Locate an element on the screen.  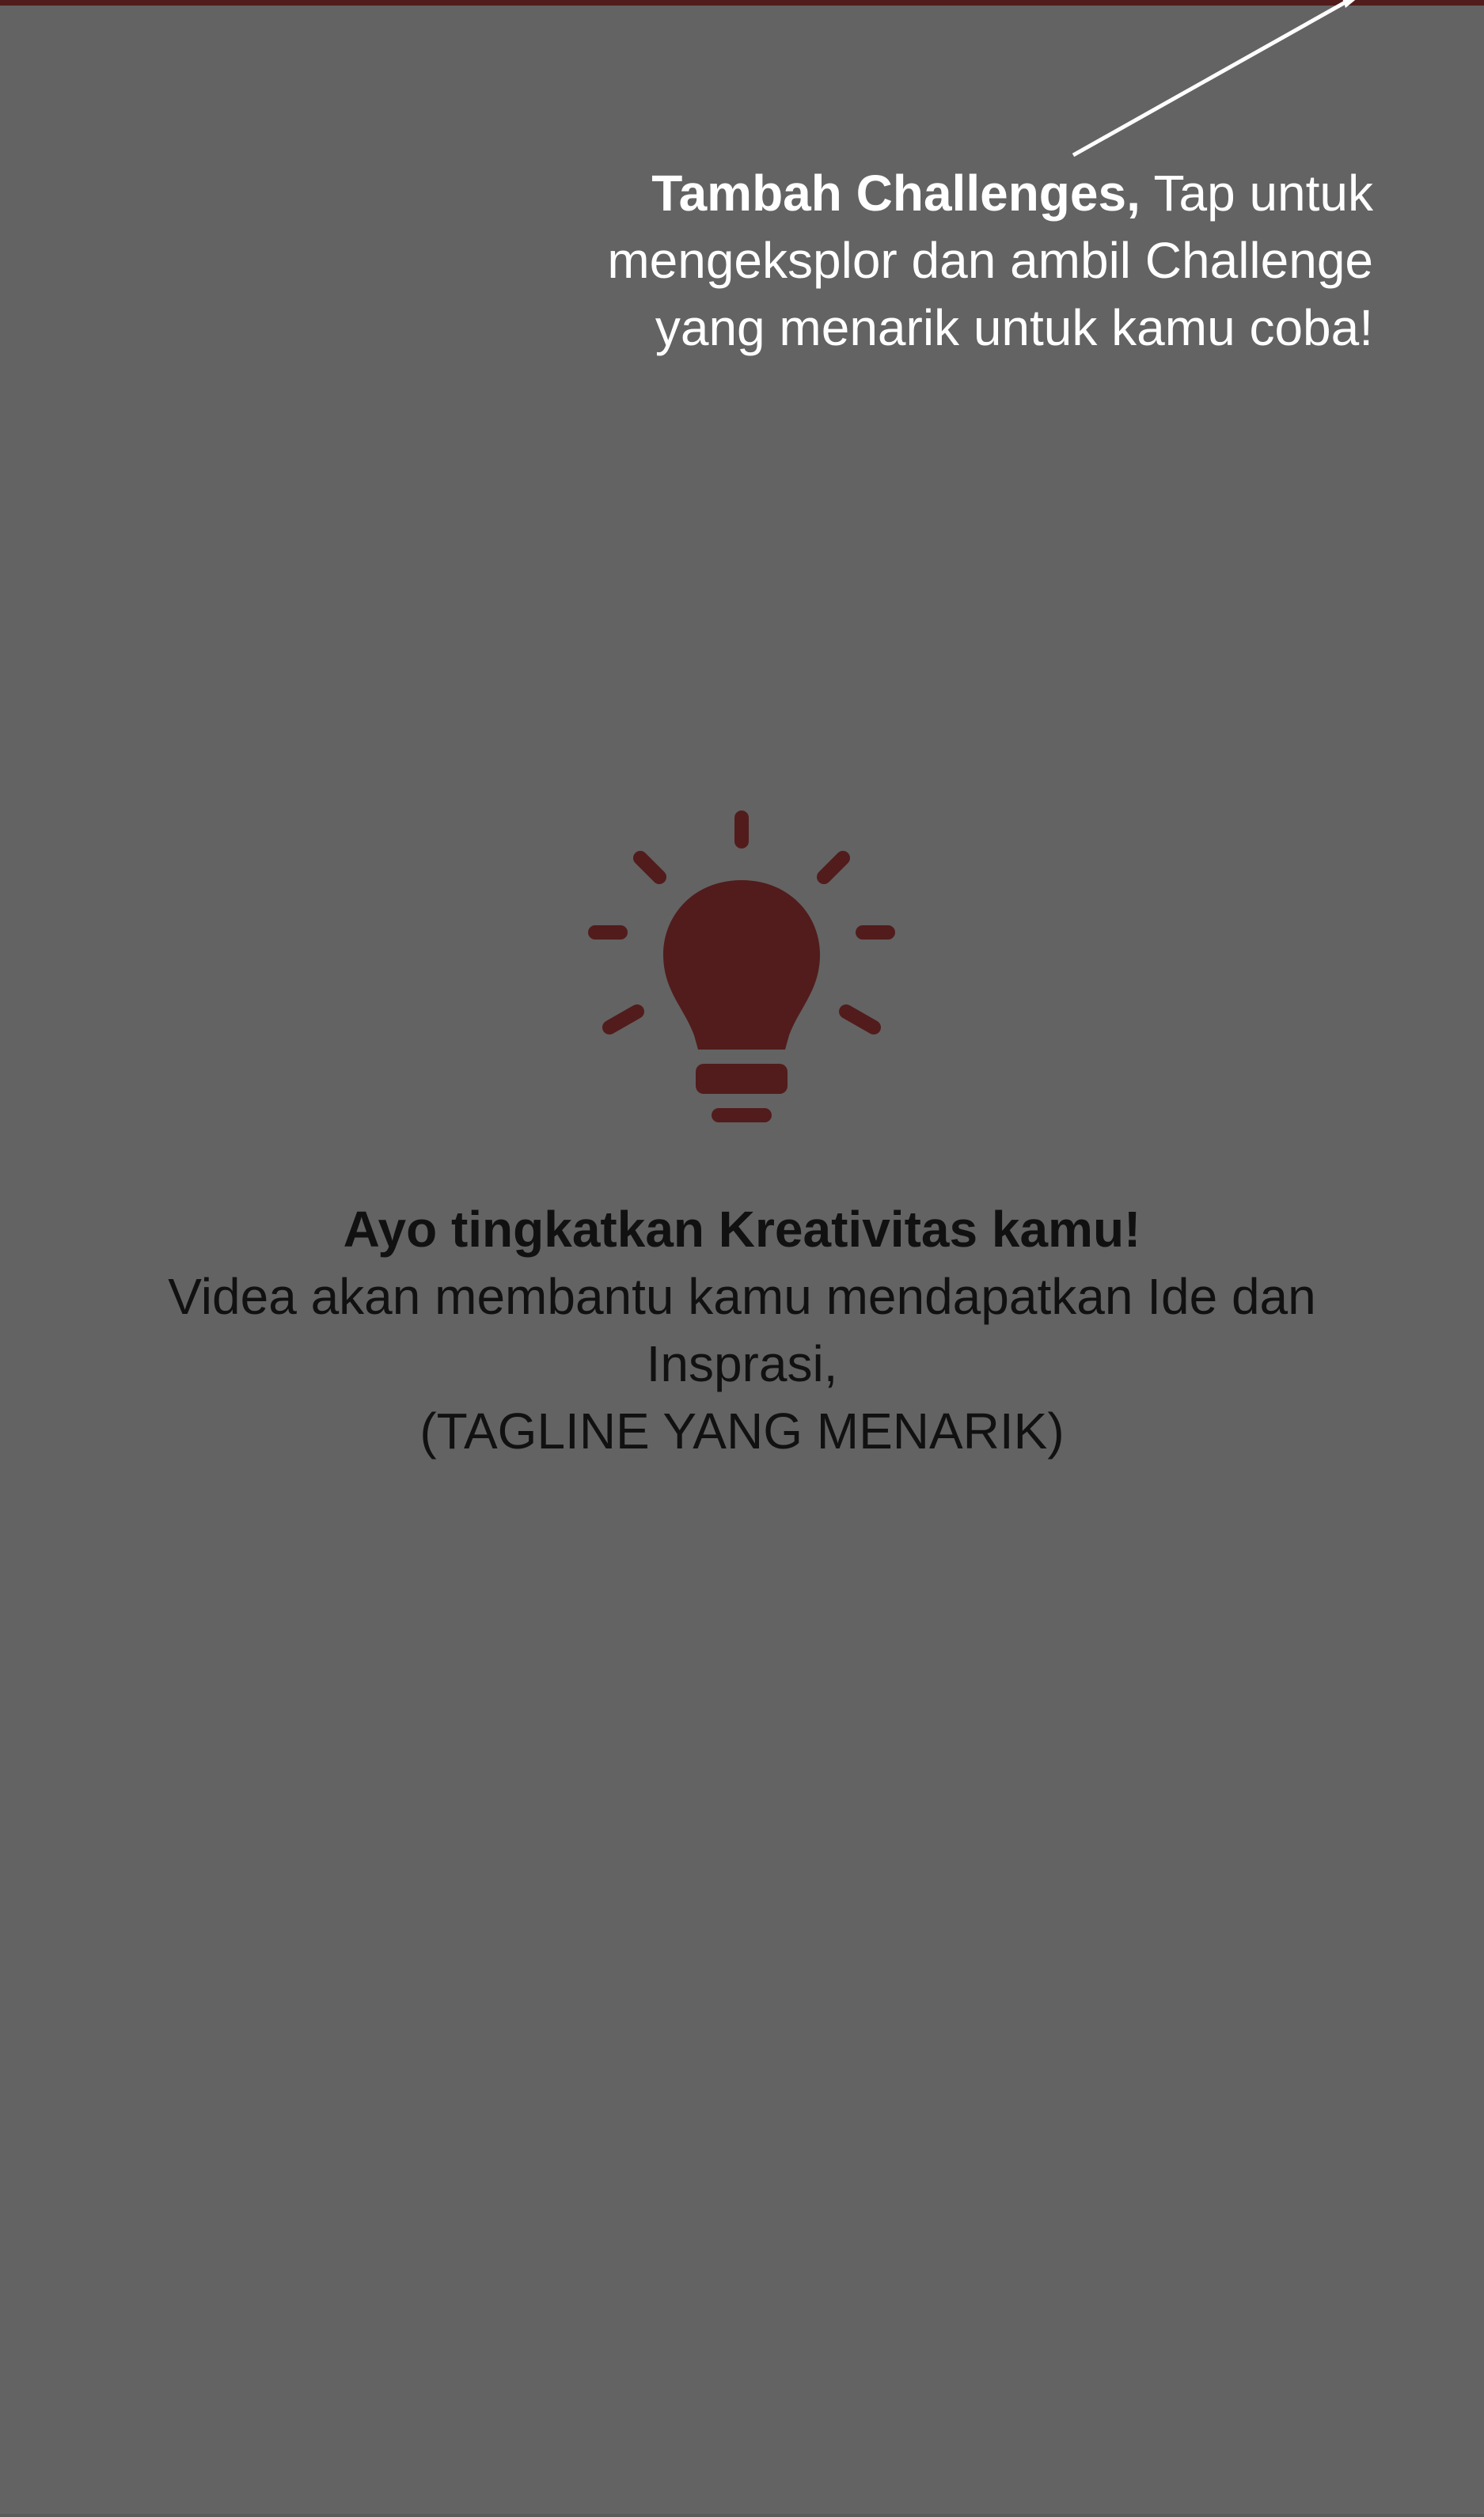
empty-state-title: Ayo tingkatkan Kreativitas kamu! is located at coordinates (742, 1229).